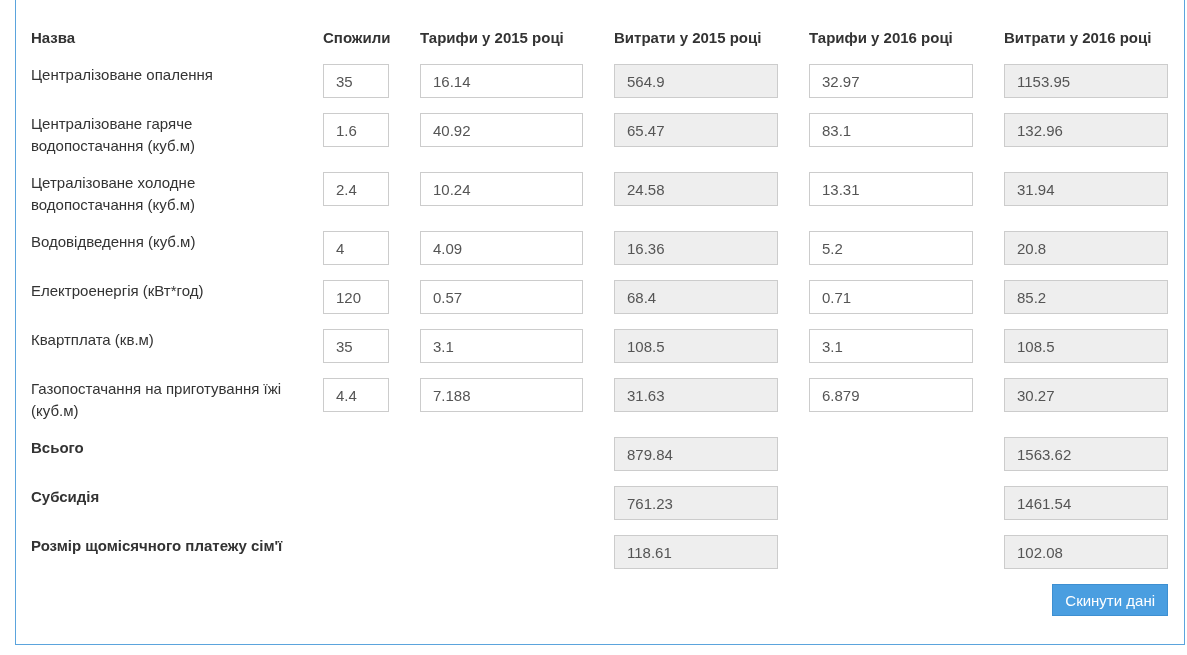  Describe the element at coordinates (891, 81) in the screenshot. I see `tariff-field: 32.97` at that location.